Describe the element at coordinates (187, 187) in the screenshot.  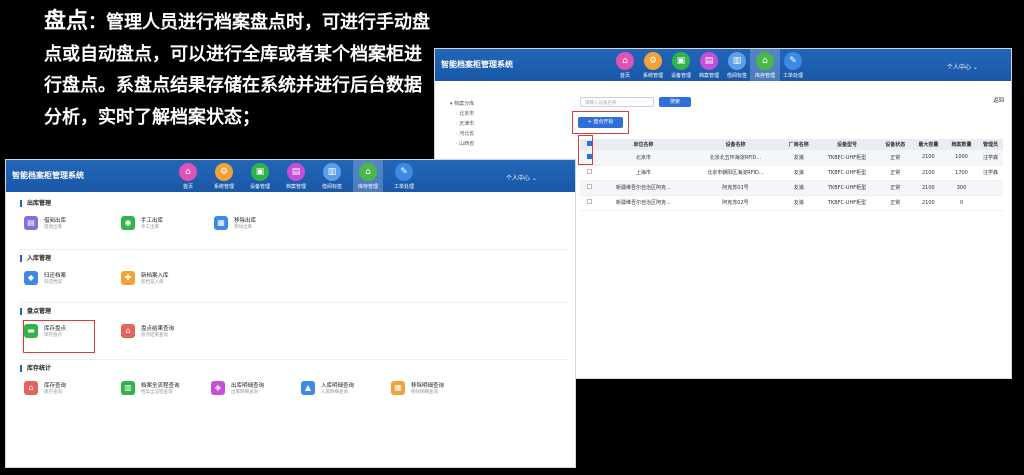
I see `nav-item-label: 首页` at that location.